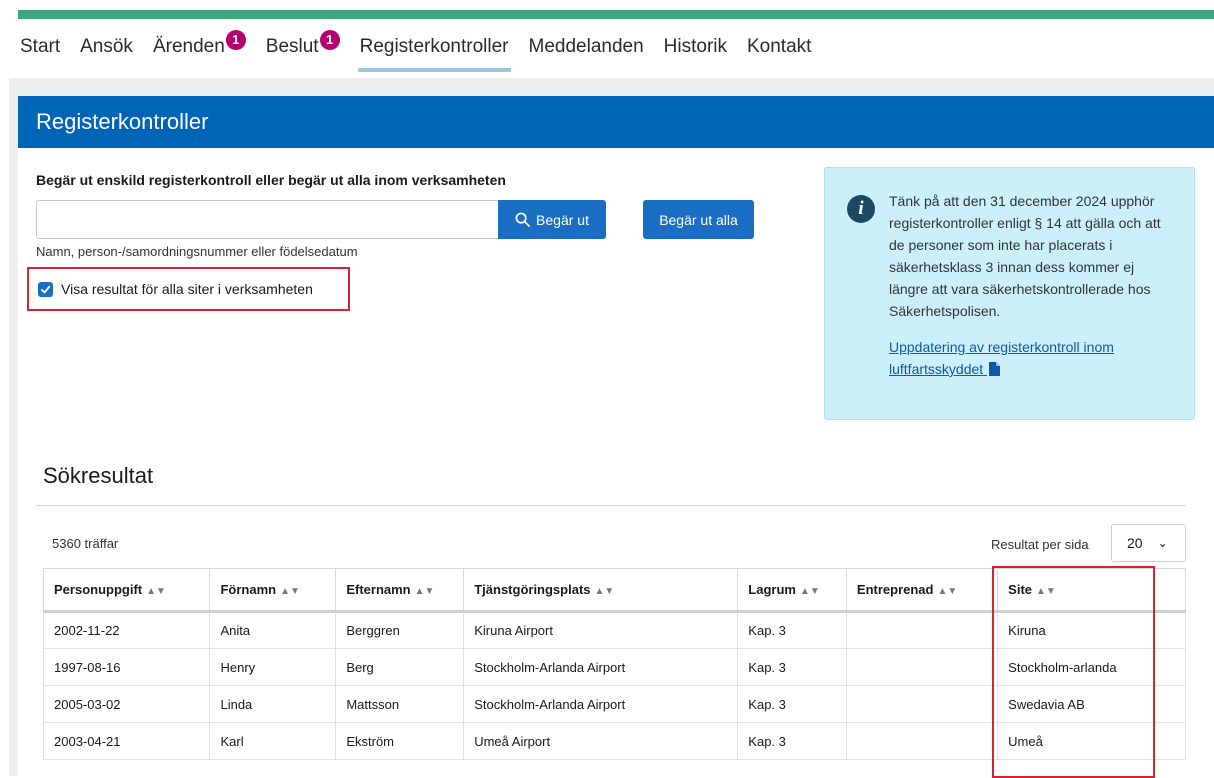 This screenshot has height=778, width=1214. Describe the element at coordinates (1040, 544) in the screenshot. I see `per-page-label: Resultat per sida` at that location.